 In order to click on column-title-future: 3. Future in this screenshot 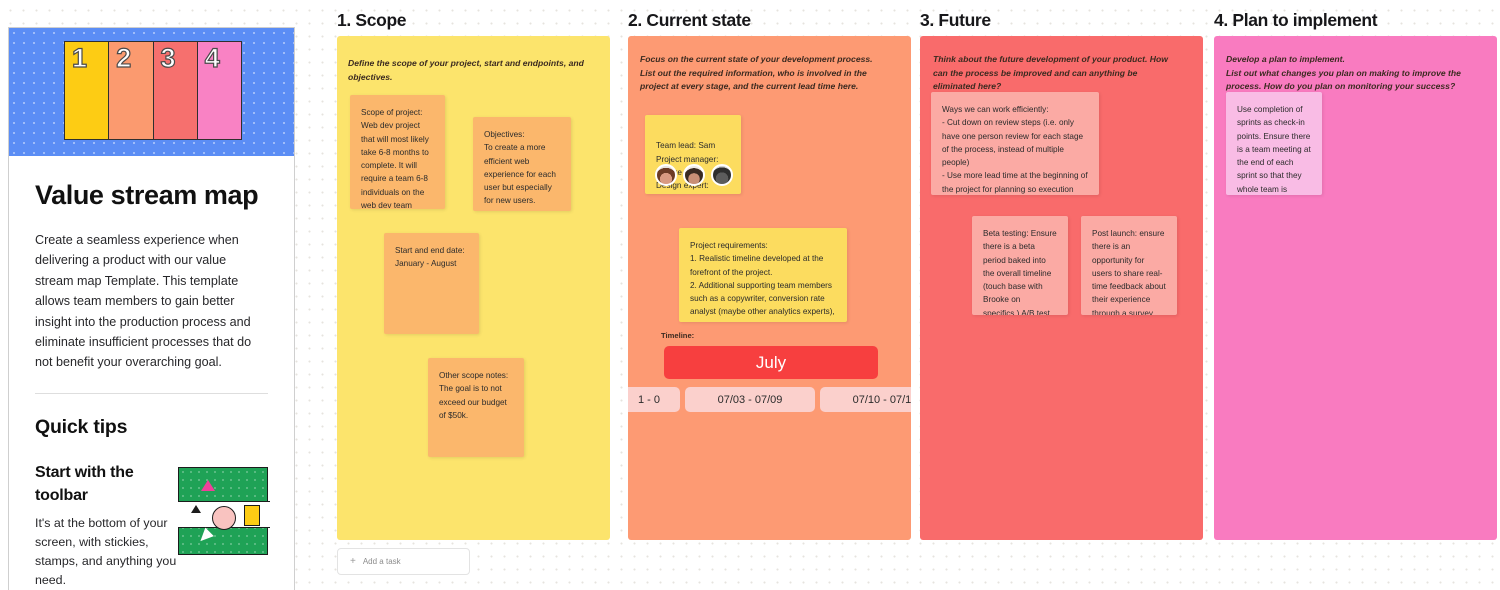, I will do `click(955, 20)`.